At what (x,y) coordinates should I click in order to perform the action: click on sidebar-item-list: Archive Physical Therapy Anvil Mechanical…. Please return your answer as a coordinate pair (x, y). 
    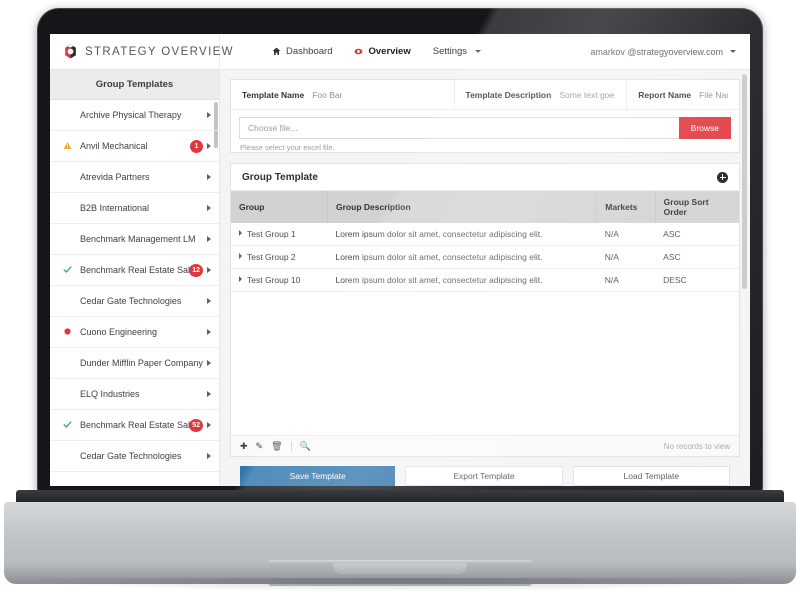
    Looking at the image, I should click on (134, 293).